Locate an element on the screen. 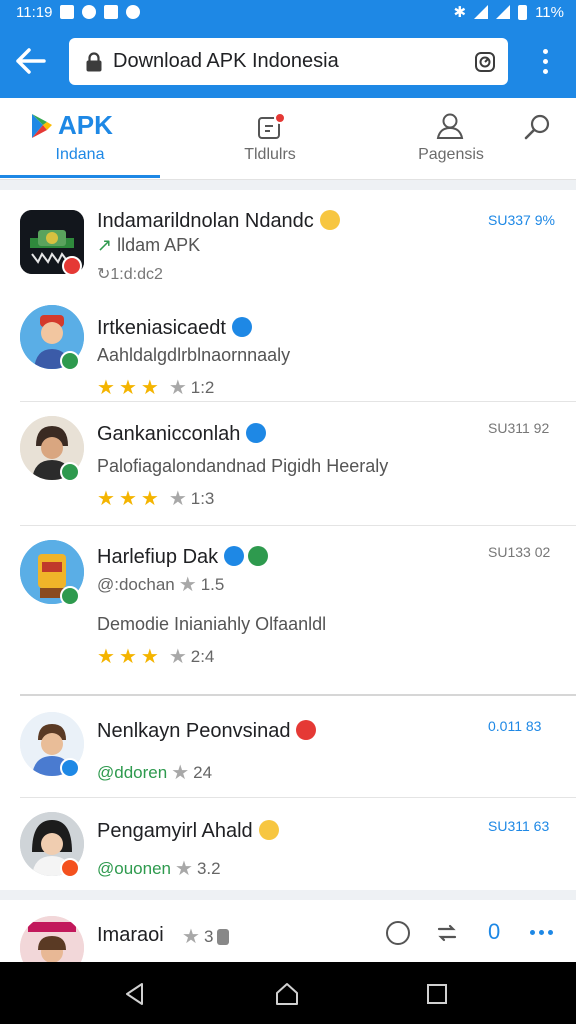 The width and height of the screenshot is (576, 1024). system-navigation-bar is located at coordinates (288, 993).